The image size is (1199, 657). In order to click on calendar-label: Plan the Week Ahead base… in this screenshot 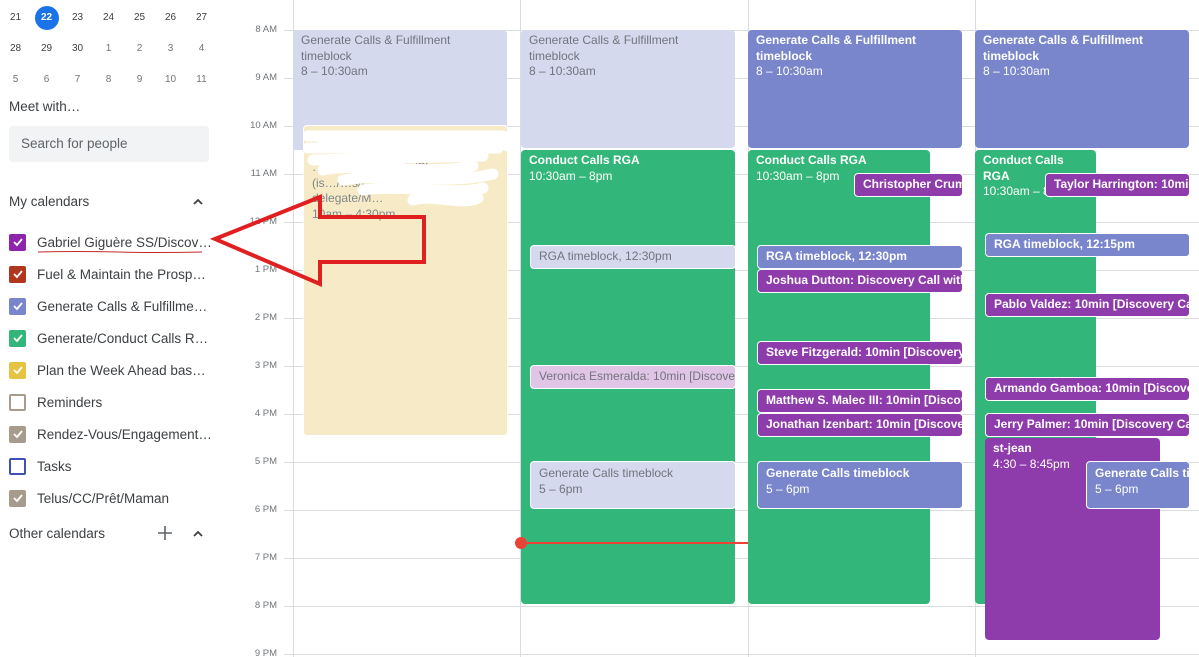, I will do `click(125, 370)`.